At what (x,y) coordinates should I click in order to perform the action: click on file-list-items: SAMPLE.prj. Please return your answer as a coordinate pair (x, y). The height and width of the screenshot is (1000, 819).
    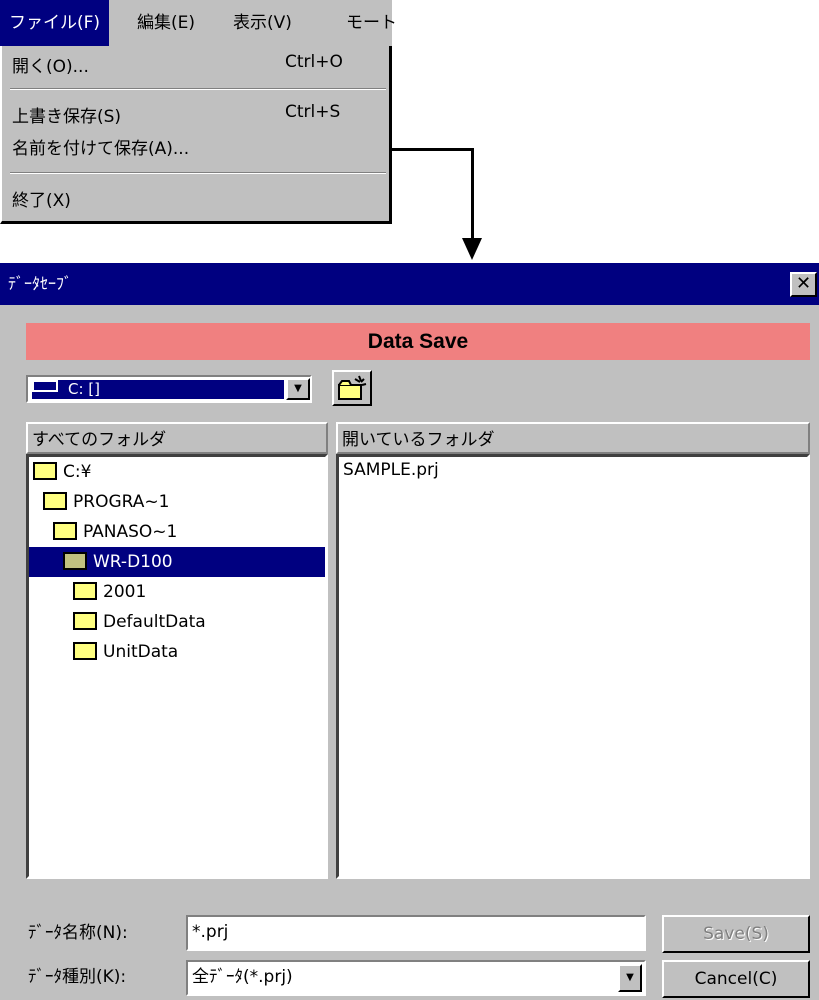
    Looking at the image, I should click on (573, 470).